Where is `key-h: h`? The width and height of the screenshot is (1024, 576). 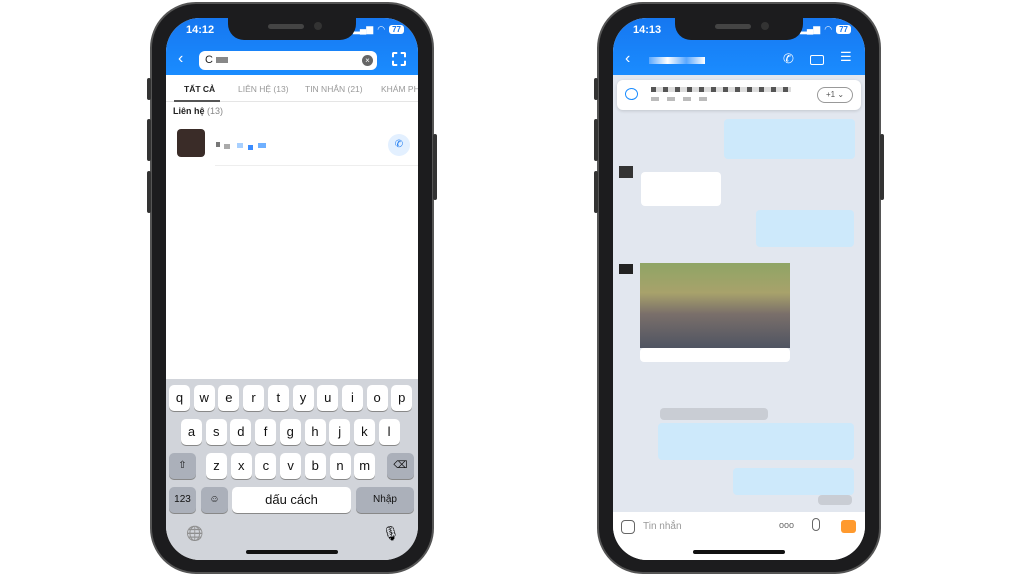
key-h: h is located at coordinates (315, 432).